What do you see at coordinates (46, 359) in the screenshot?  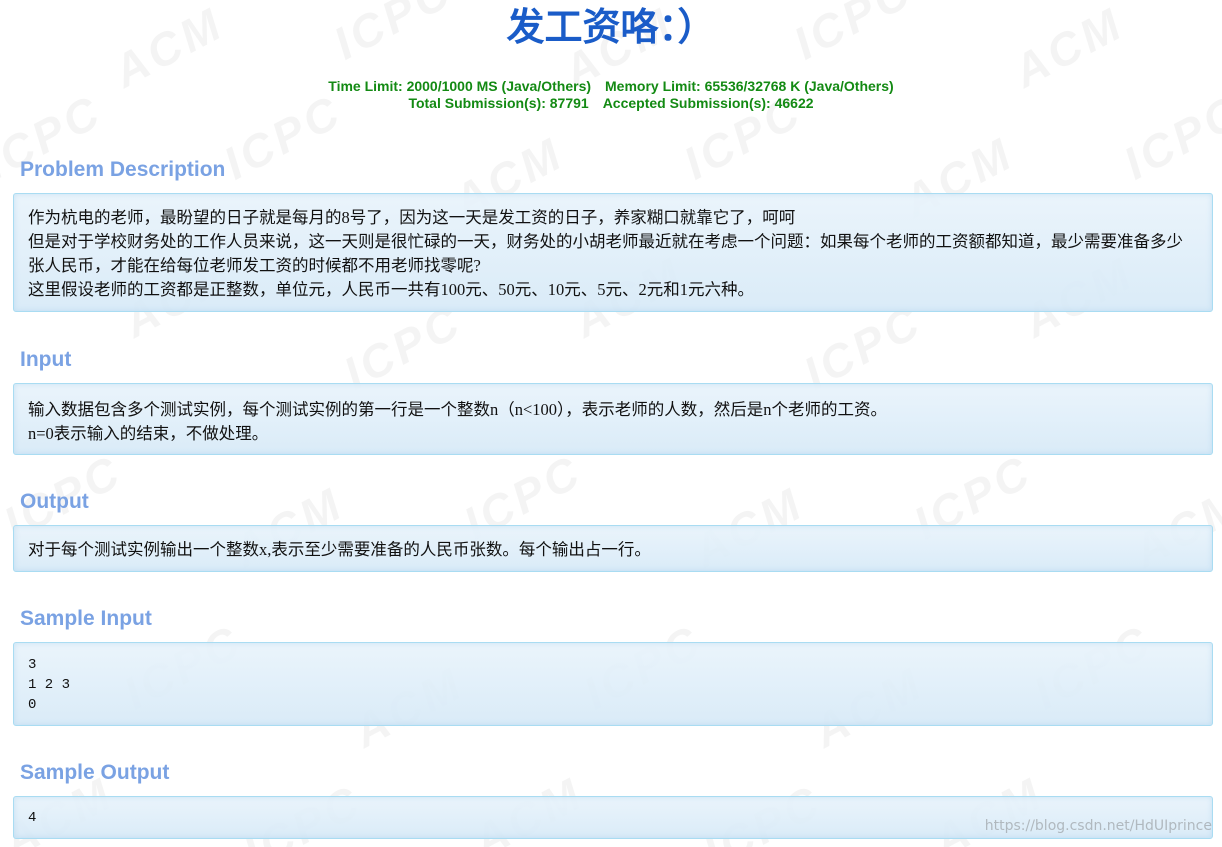 I see `section-title-input: Input` at bounding box center [46, 359].